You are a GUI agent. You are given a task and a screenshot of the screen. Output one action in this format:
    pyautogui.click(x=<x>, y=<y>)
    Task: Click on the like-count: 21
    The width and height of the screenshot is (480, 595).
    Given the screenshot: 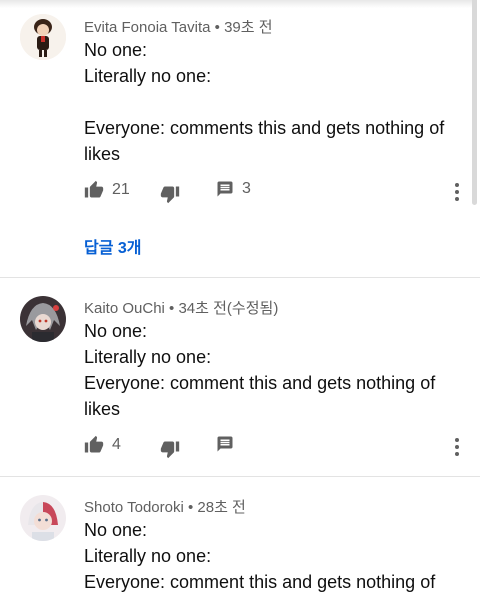 What is the action you would take?
    pyautogui.click(x=121, y=189)
    